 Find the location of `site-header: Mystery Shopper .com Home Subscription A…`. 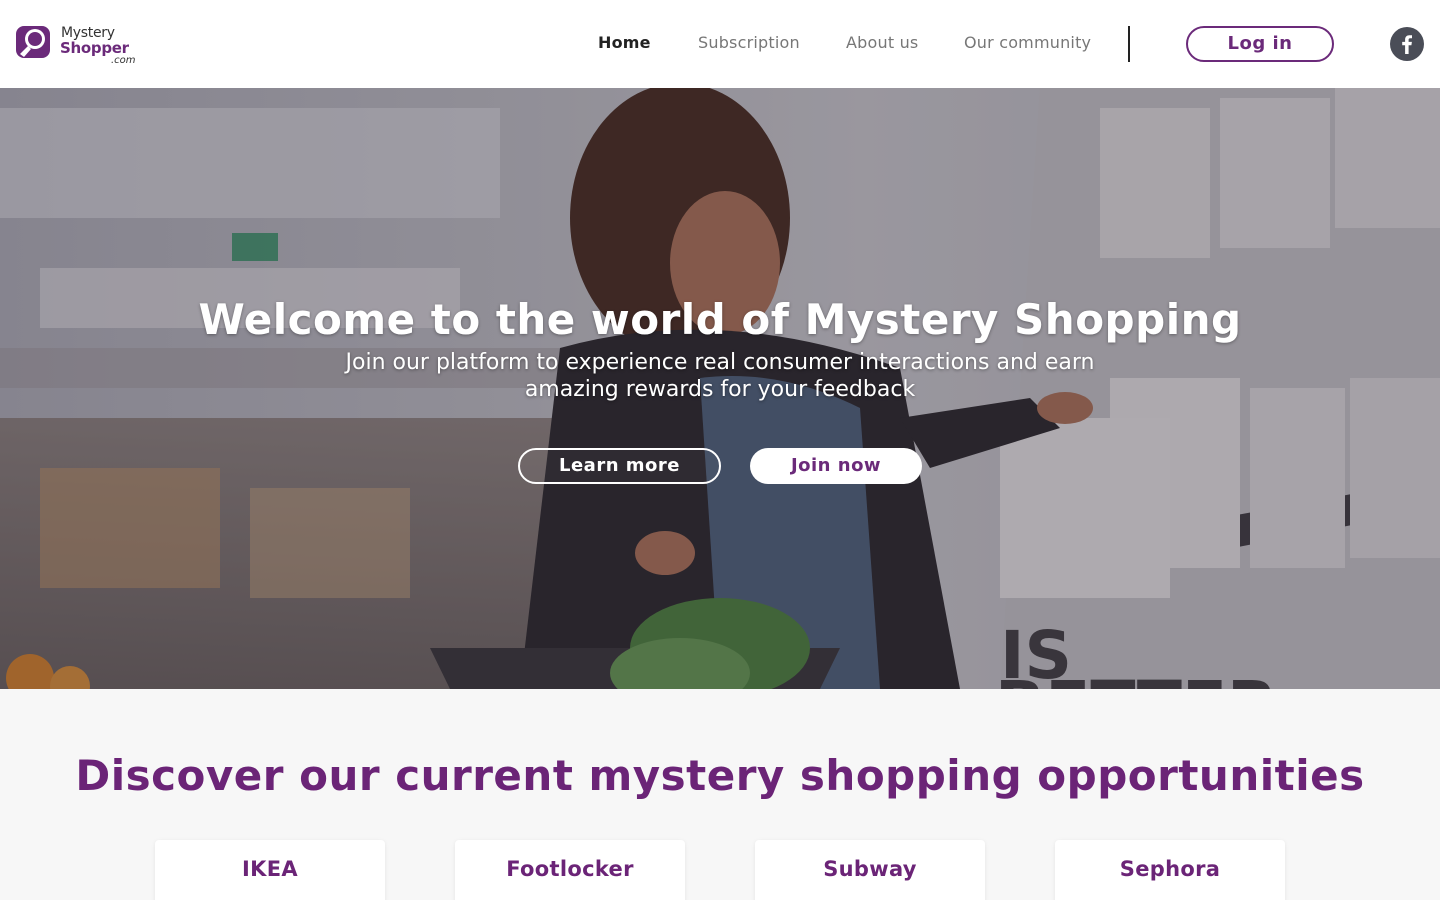

site-header: Mystery Shopper .com Home Subscription A… is located at coordinates (720, 44).